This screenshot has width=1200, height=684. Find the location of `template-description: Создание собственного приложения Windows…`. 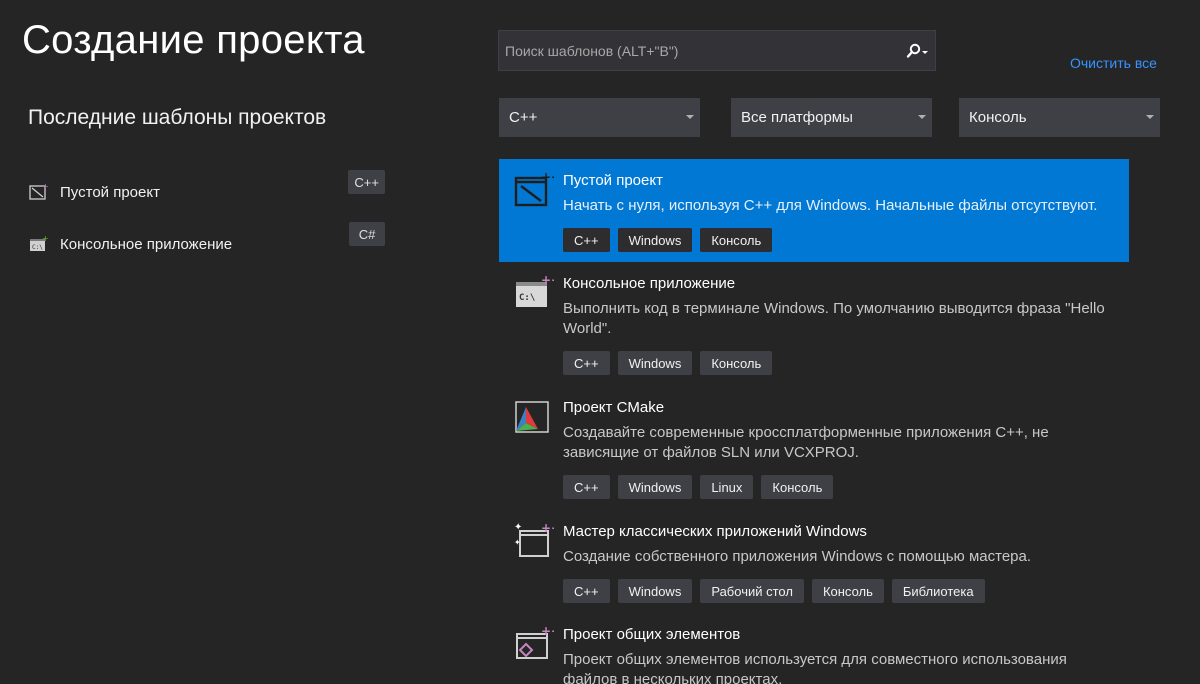

template-description: Создание собственного приложения Windows… is located at coordinates (797, 556).